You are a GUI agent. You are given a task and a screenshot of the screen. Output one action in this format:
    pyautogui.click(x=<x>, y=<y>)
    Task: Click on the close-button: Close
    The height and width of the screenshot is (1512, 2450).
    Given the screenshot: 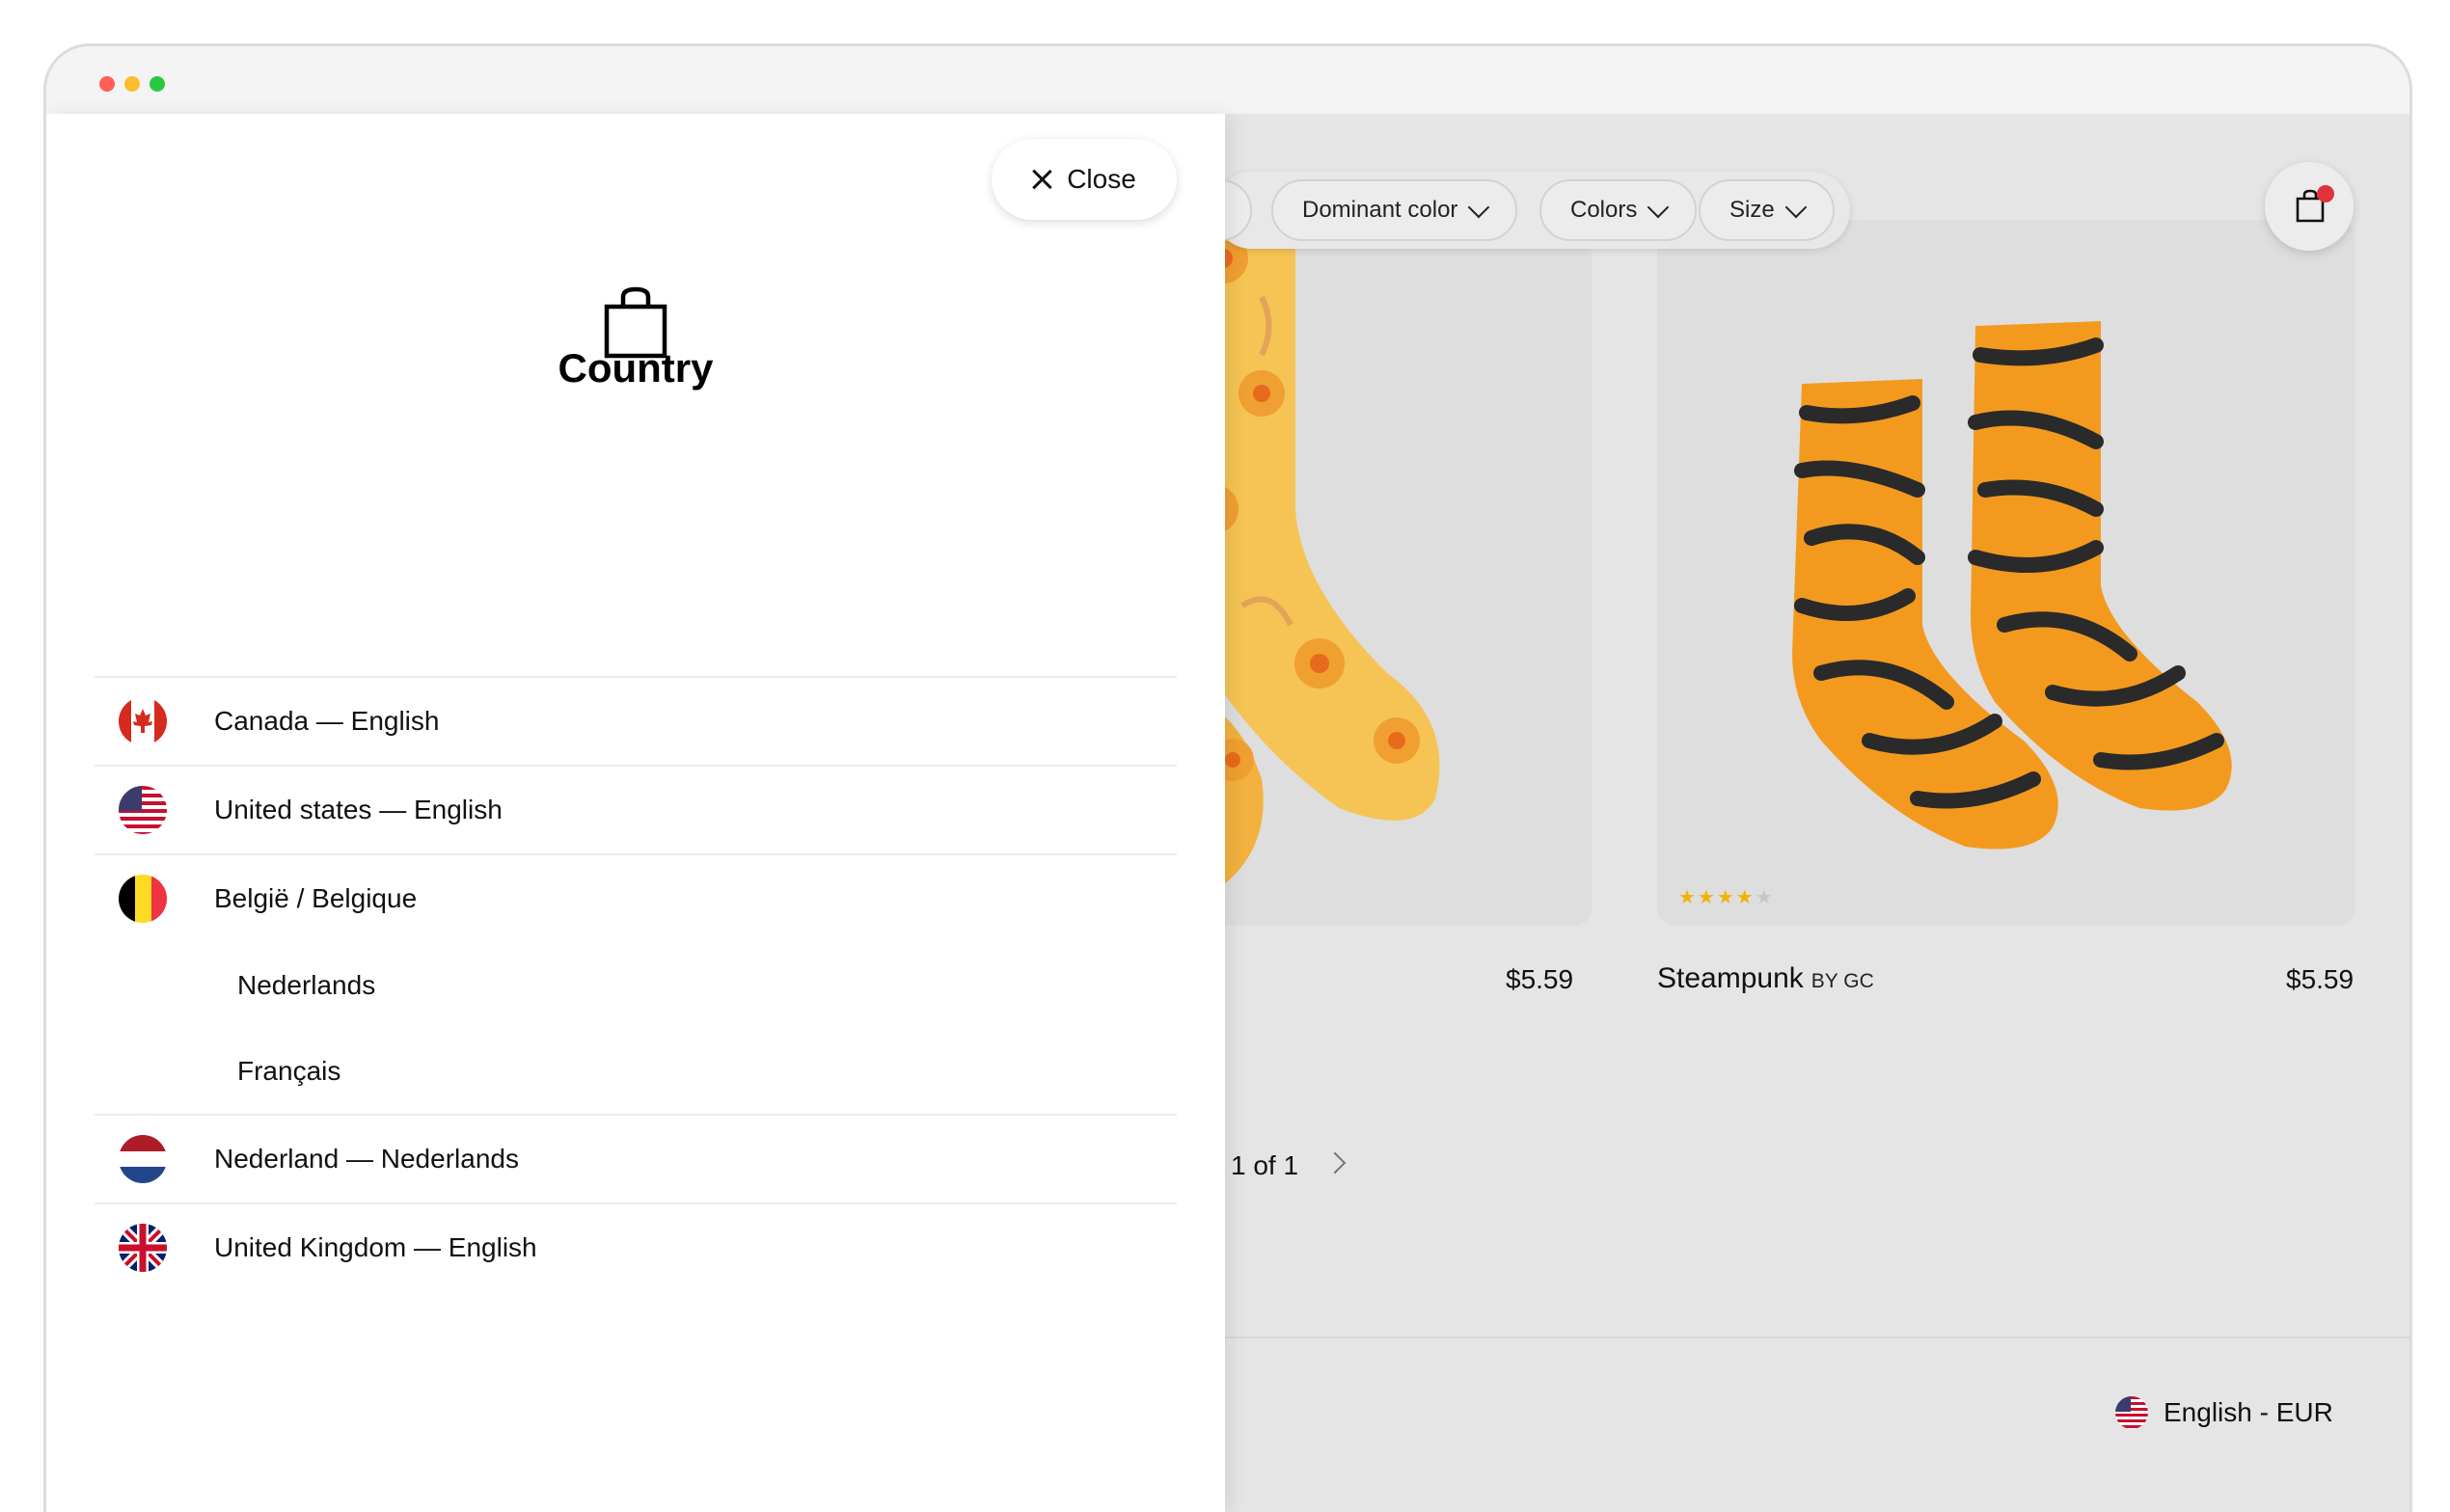 What is the action you would take?
    pyautogui.click(x=1084, y=179)
    